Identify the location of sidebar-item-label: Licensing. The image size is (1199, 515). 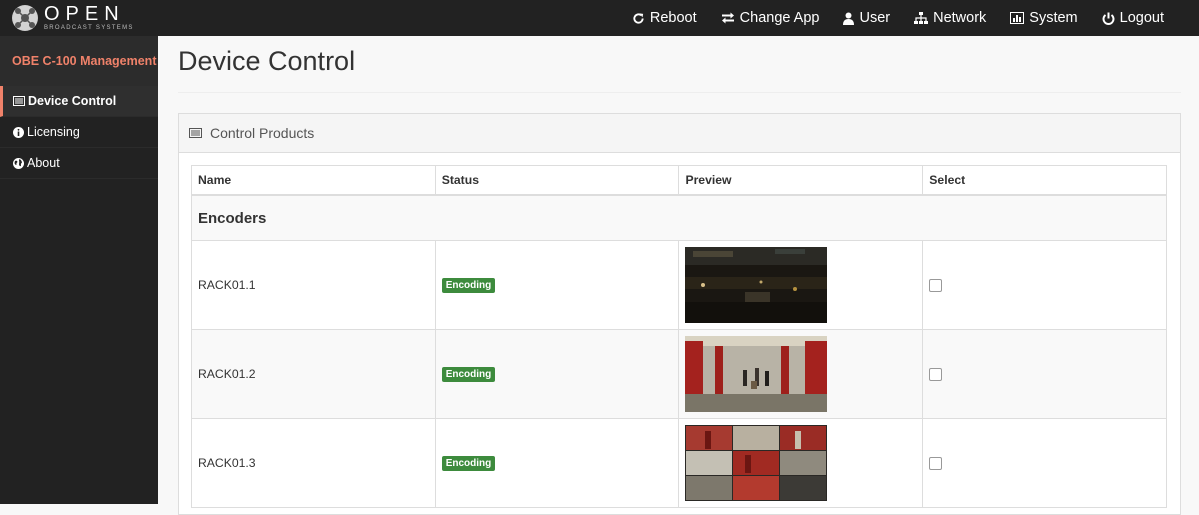
(53, 132).